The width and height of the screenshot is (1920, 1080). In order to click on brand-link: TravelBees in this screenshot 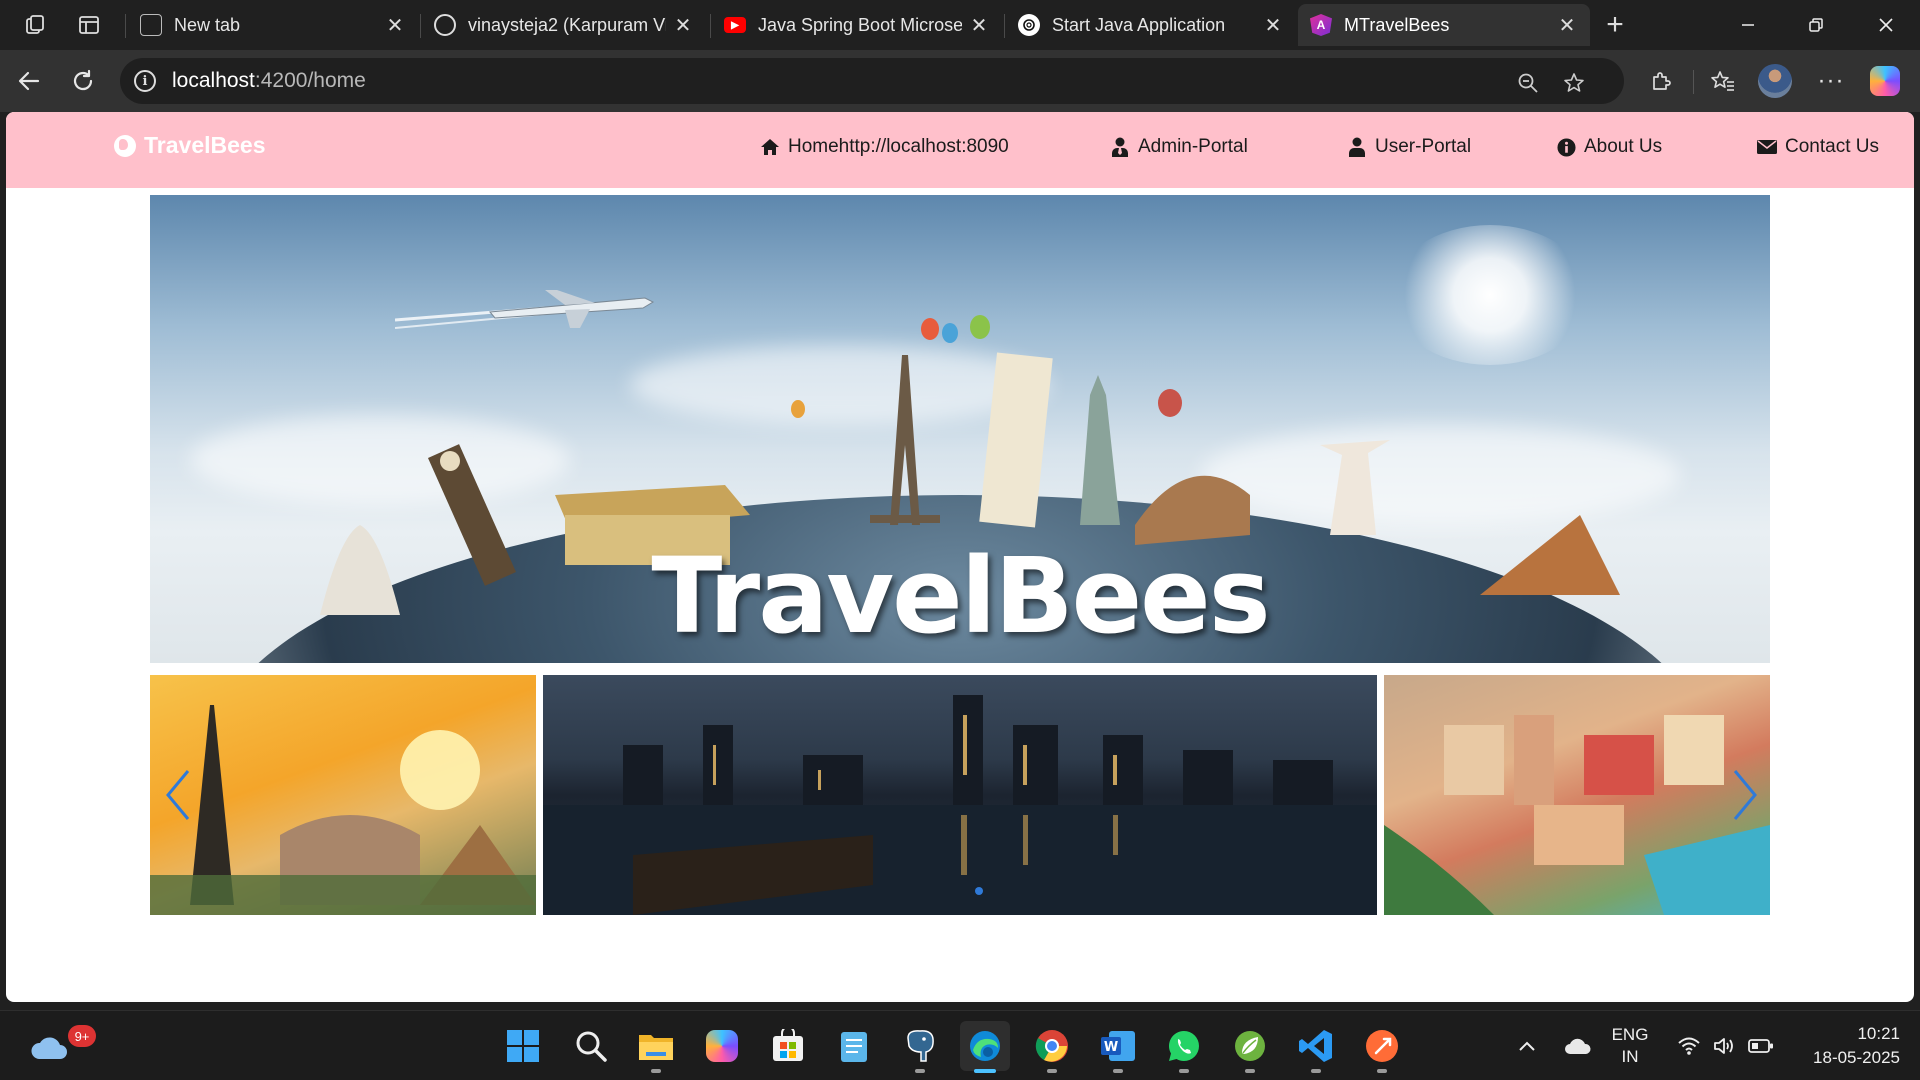, I will do `click(189, 145)`.